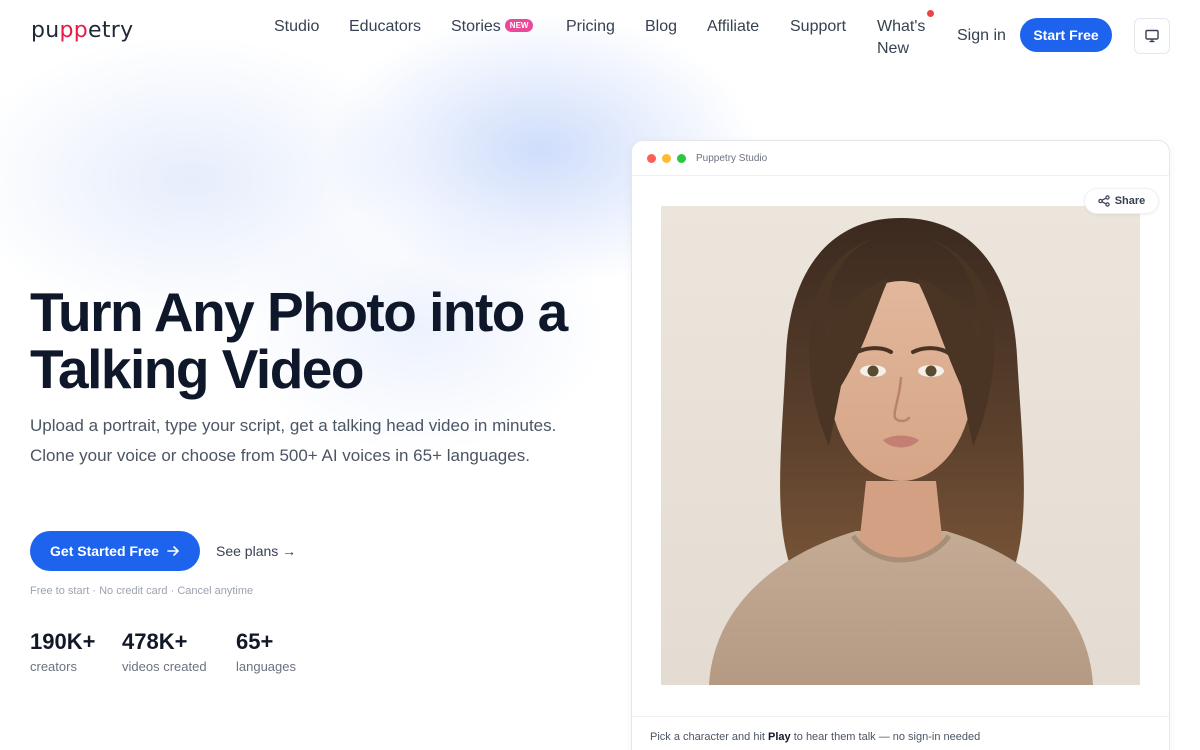 The width and height of the screenshot is (1200, 750). Describe the element at coordinates (779, 737) in the screenshot. I see `hint-play-word: Play` at that location.